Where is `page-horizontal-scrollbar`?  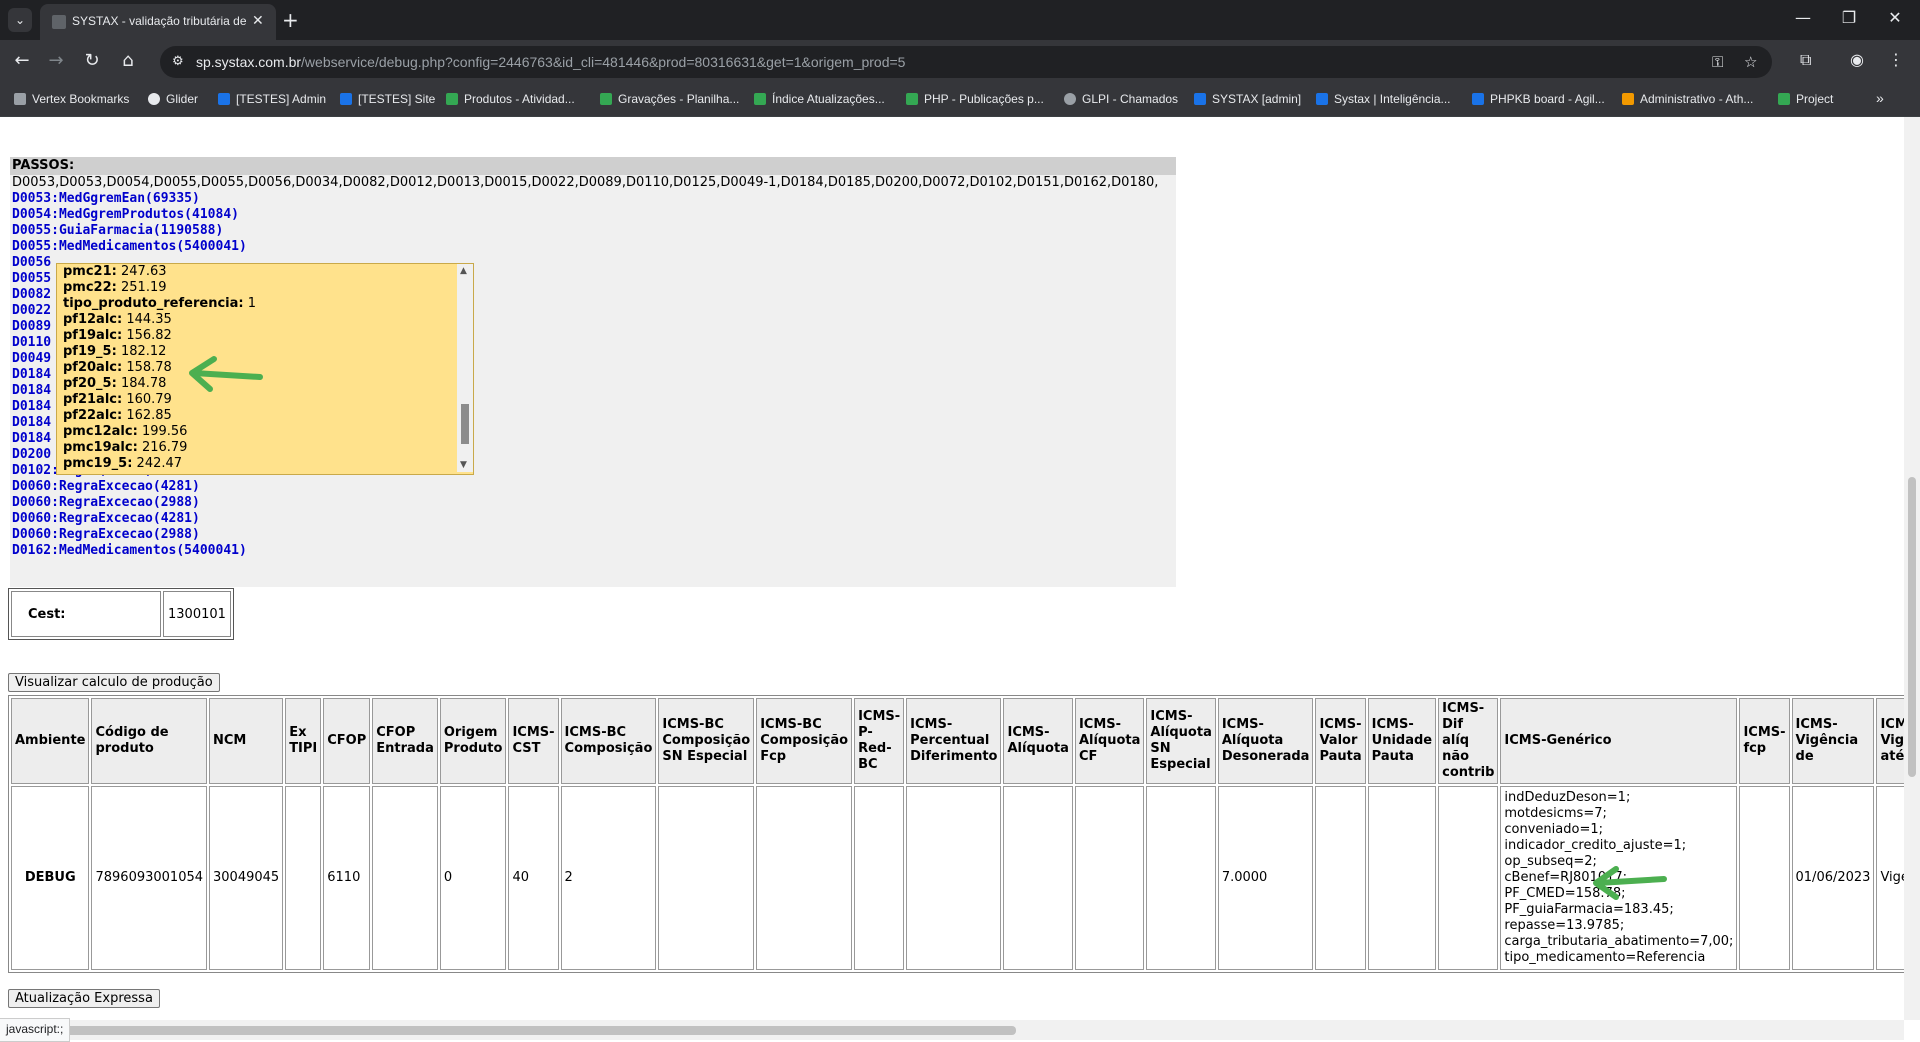
page-horizontal-scrollbar is located at coordinates (952, 1030).